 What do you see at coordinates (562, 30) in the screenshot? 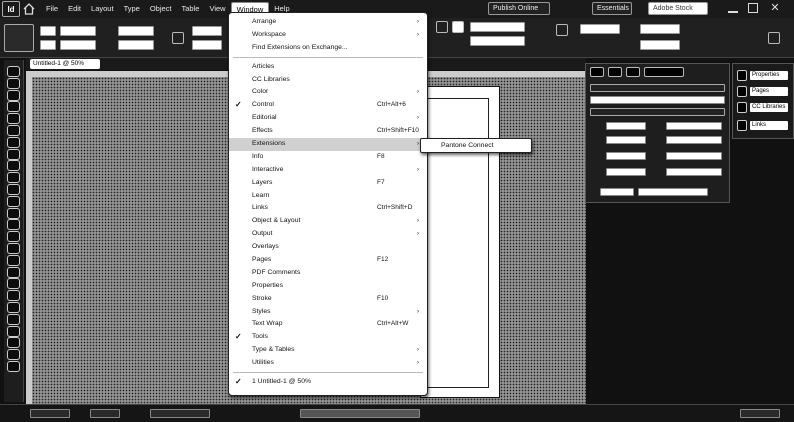
I see `effects-icon` at bounding box center [562, 30].